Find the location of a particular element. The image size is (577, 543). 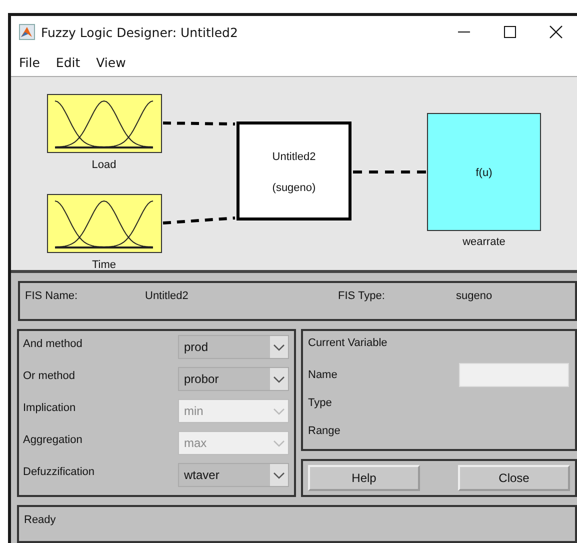

output-variable-label: wearrate is located at coordinates (484, 242).